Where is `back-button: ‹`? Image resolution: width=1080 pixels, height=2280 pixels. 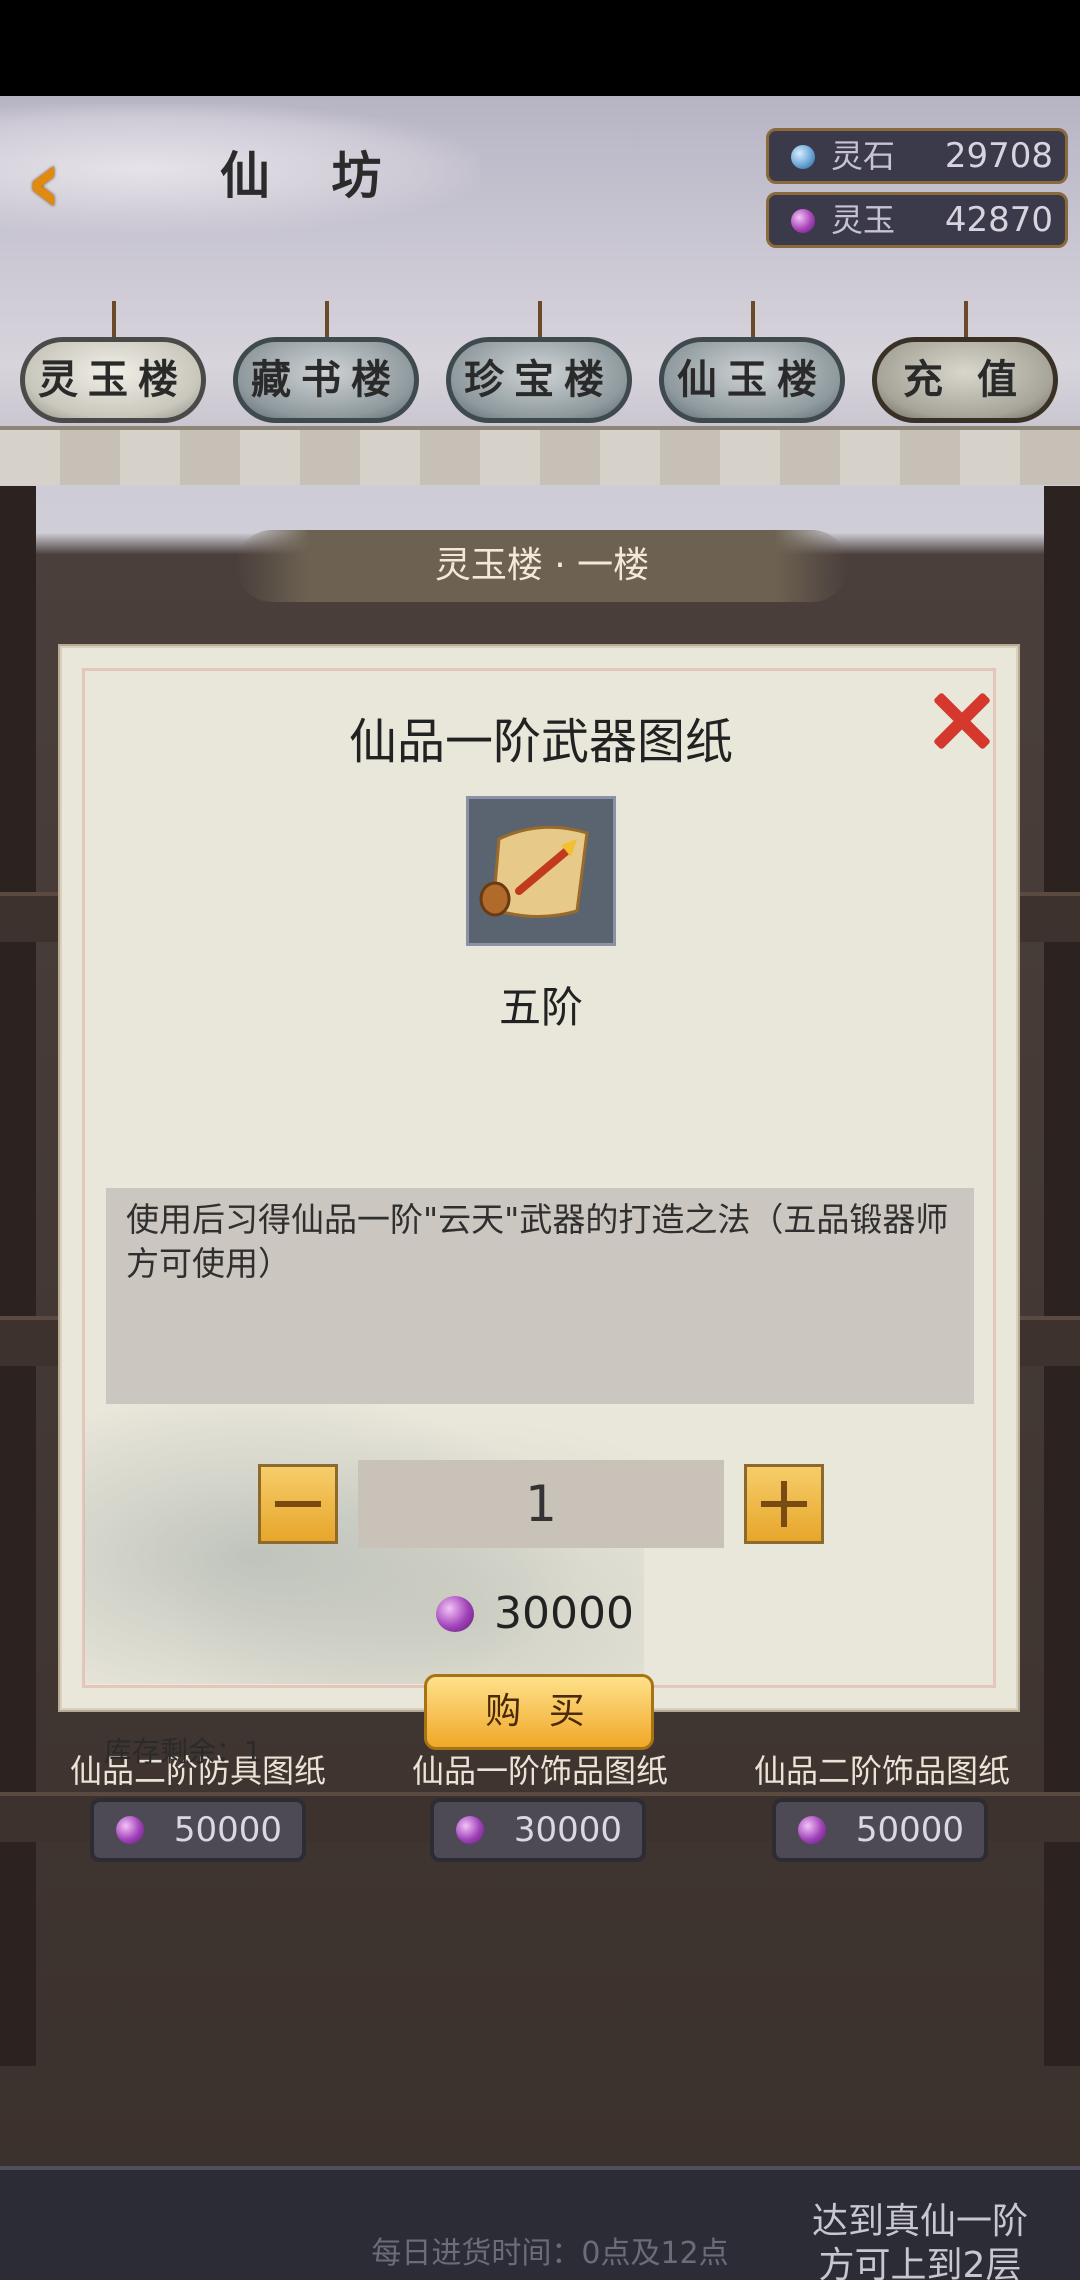
back-button: ‹ is located at coordinates (61, 182).